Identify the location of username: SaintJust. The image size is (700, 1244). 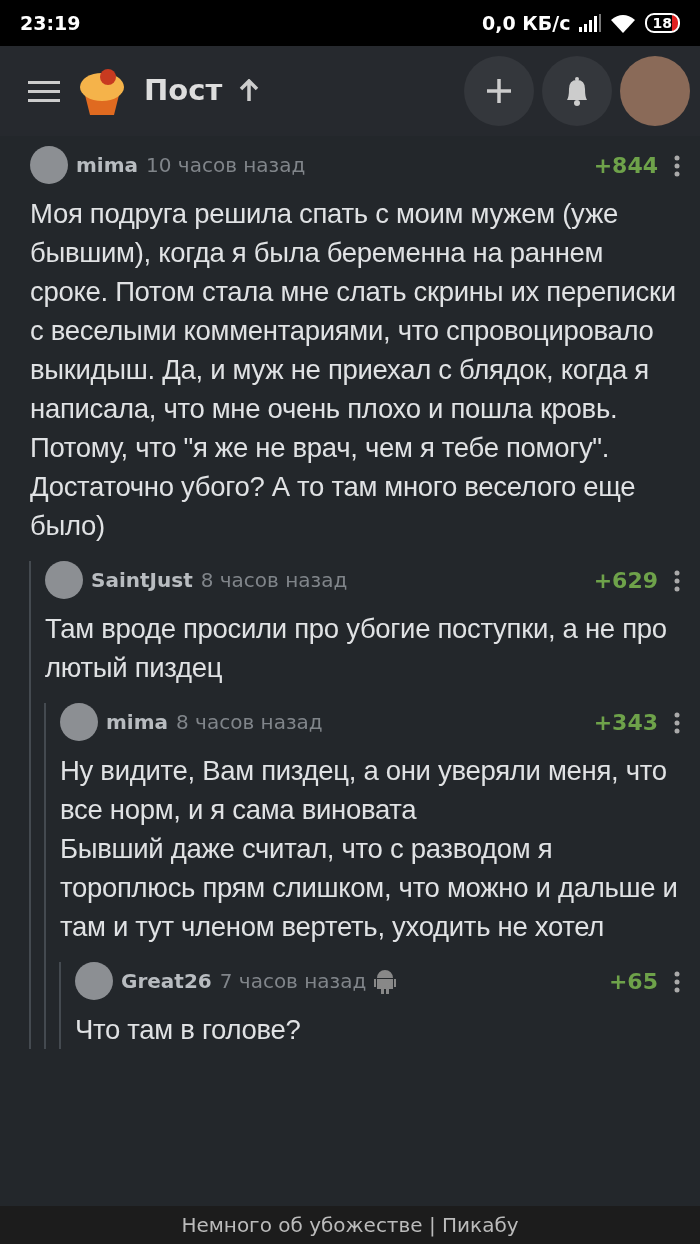
(142, 580).